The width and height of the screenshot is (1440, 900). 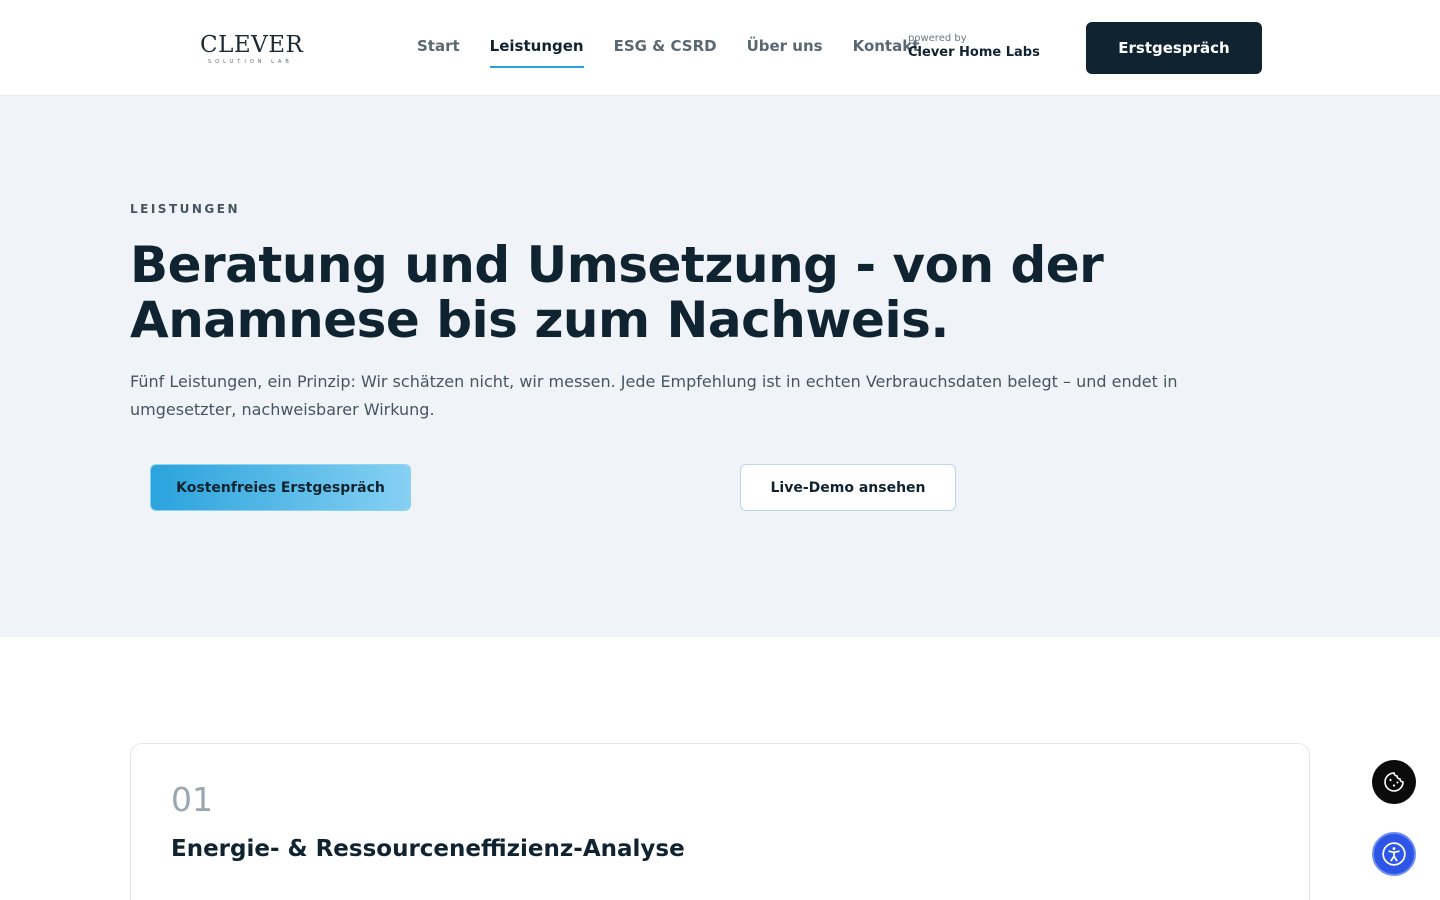 I want to click on nav-item-leistungen: Leistungen, so click(x=536, y=52).